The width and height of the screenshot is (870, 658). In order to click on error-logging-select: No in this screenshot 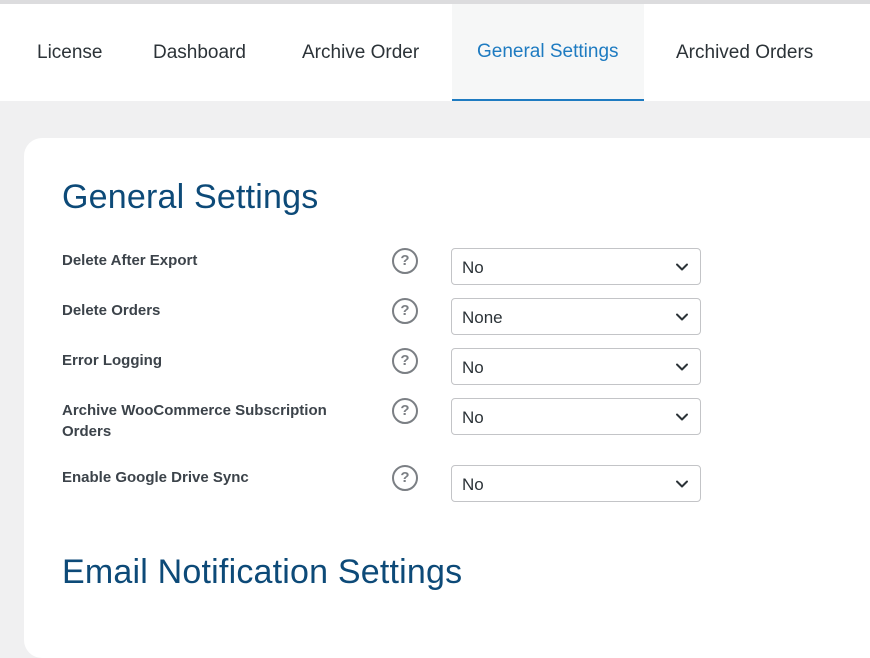, I will do `click(576, 366)`.